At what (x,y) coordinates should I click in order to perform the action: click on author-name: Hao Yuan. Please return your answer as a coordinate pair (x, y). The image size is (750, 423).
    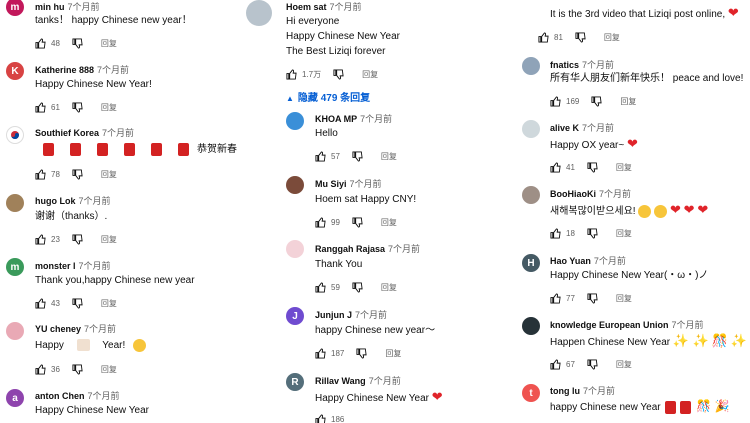
    Looking at the image, I should click on (570, 261).